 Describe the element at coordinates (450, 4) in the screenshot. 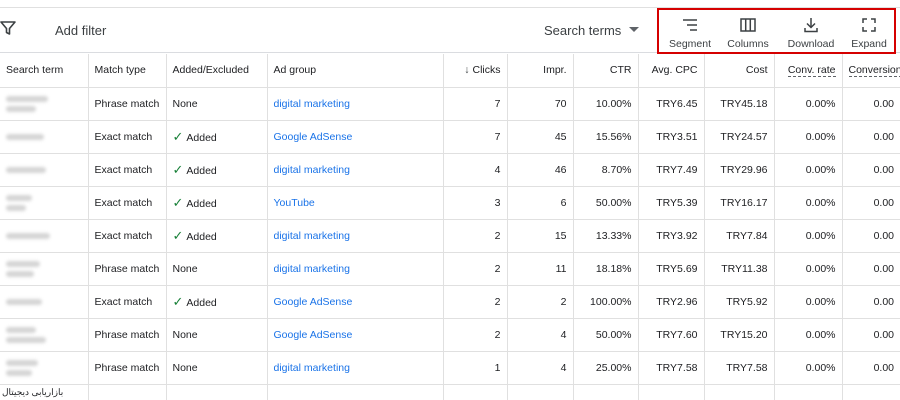

I see `top-divider` at that location.